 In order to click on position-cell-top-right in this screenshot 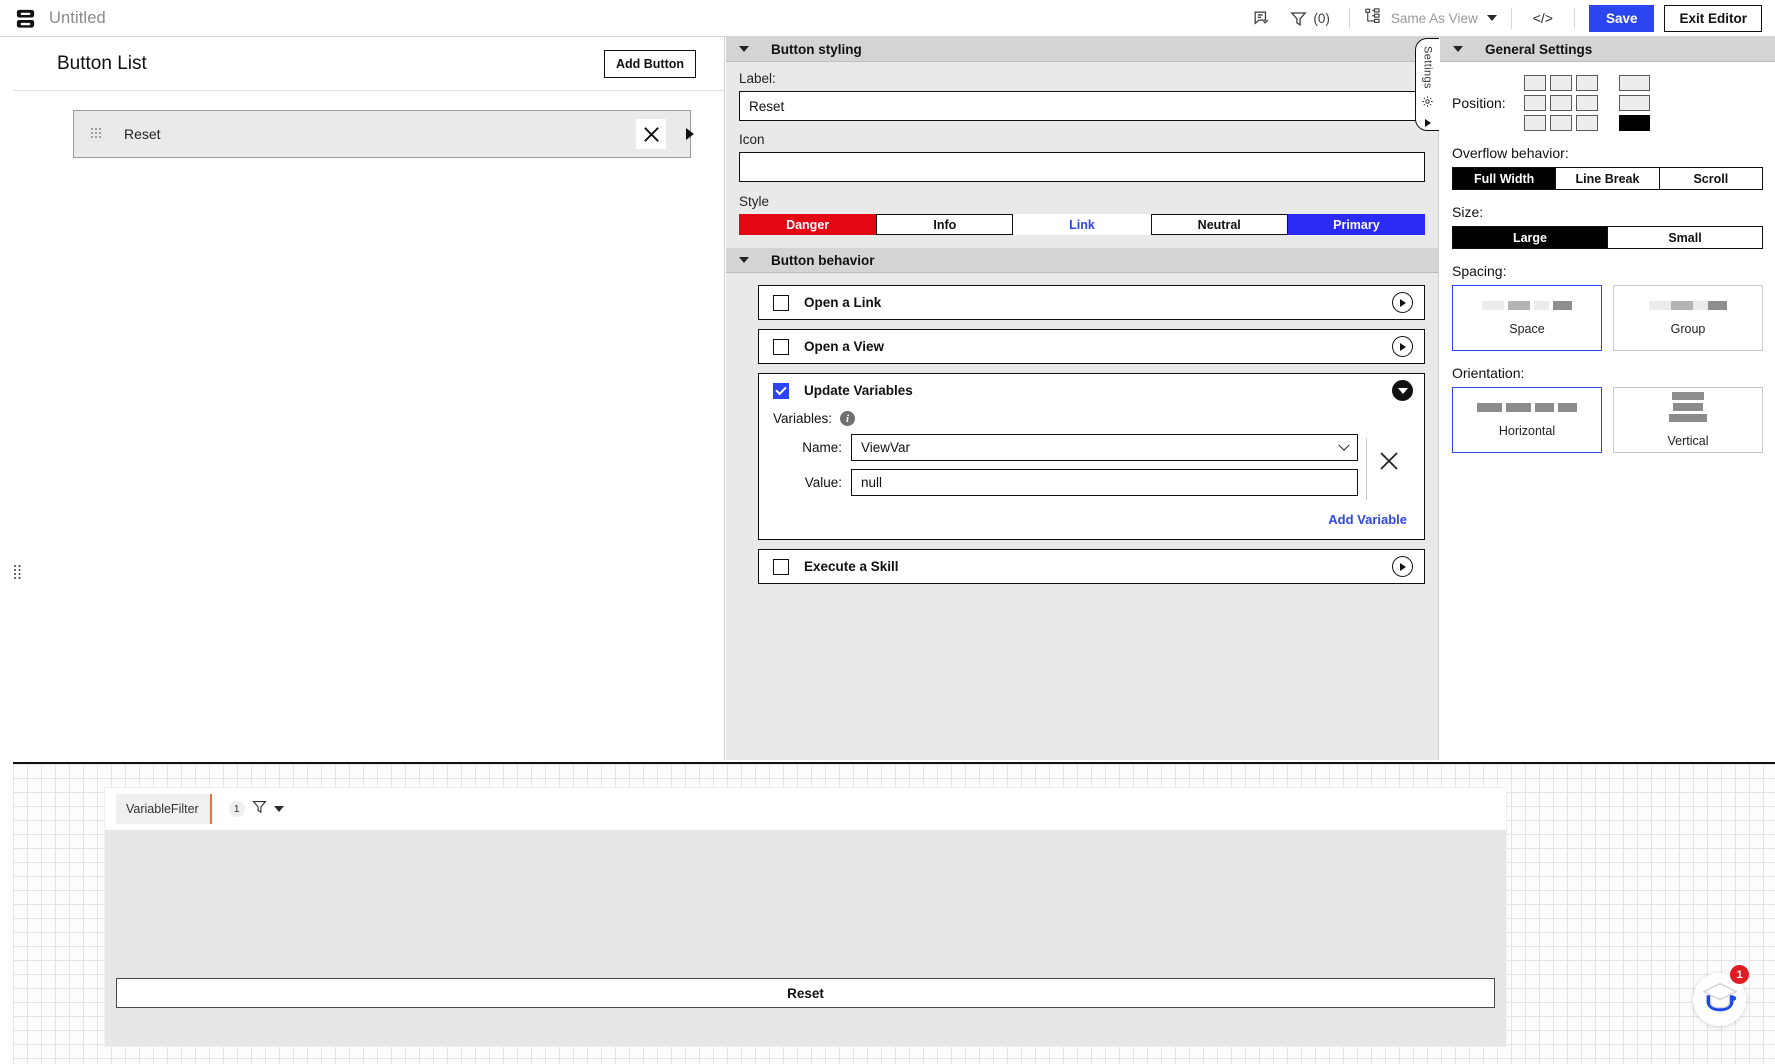, I will do `click(1587, 83)`.